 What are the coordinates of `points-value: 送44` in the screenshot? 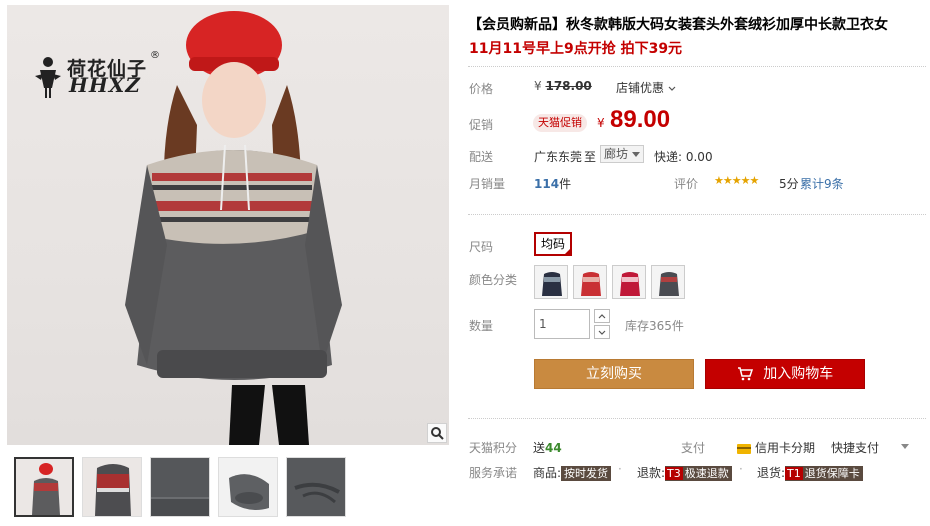 It's located at (547, 447).